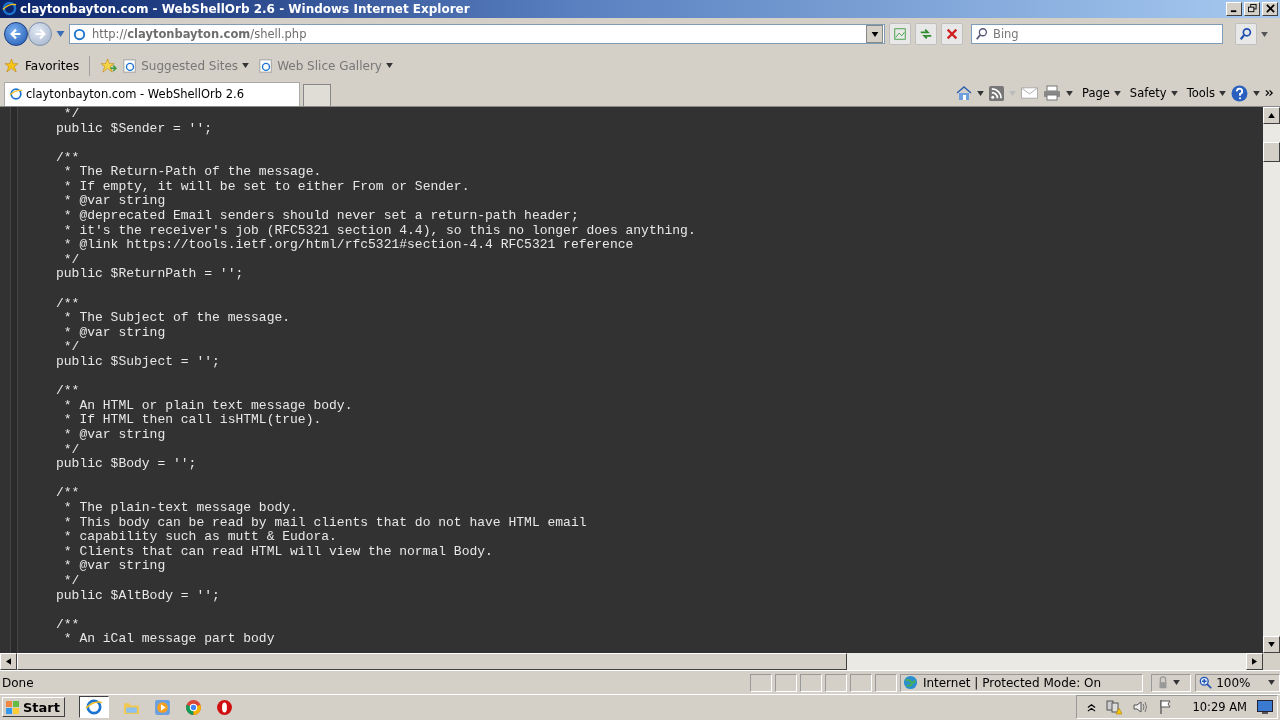 The width and height of the screenshot is (1280, 720). I want to click on code-line: * An iCal message part body, so click(168, 639).